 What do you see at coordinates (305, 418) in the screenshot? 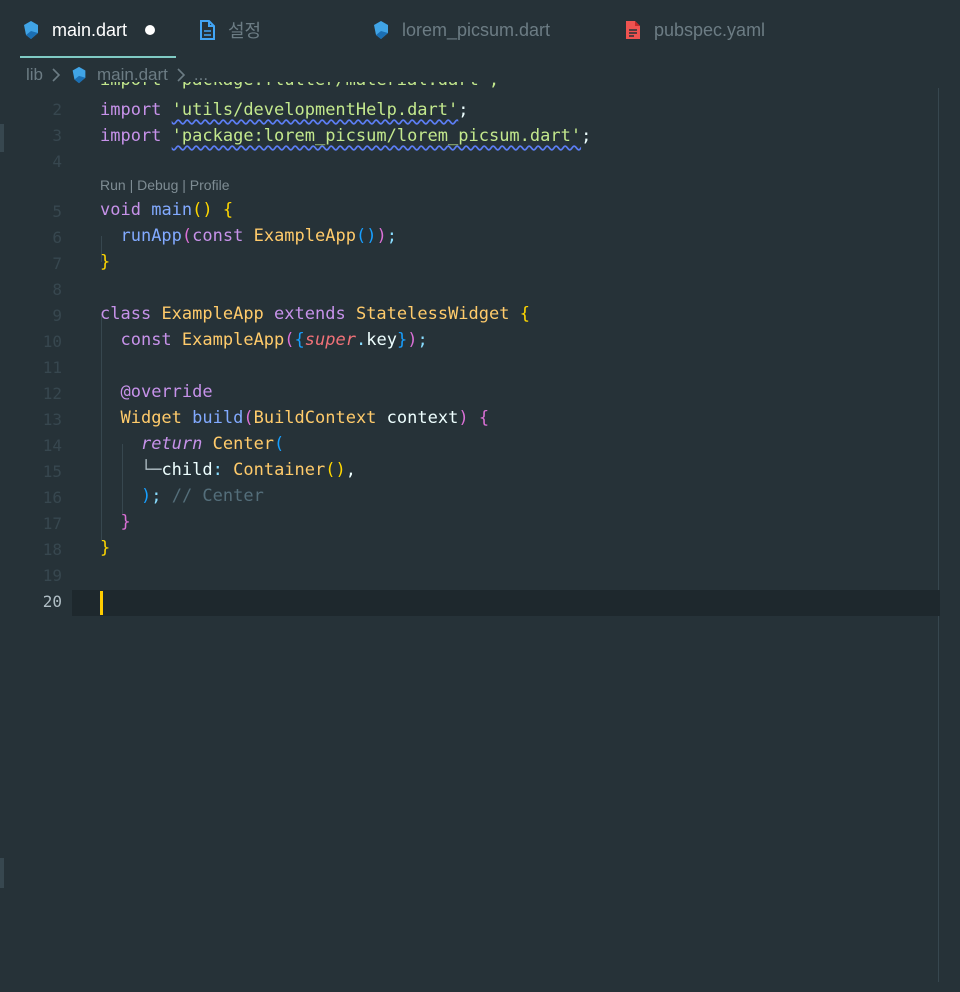
I see `code-line-13: Widget build(BuildContext context) {` at bounding box center [305, 418].